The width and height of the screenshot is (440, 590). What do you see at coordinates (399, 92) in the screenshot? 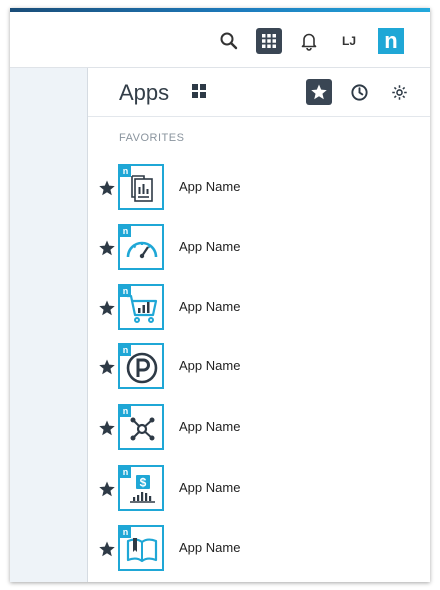
I see `settings-gear-icon` at bounding box center [399, 92].